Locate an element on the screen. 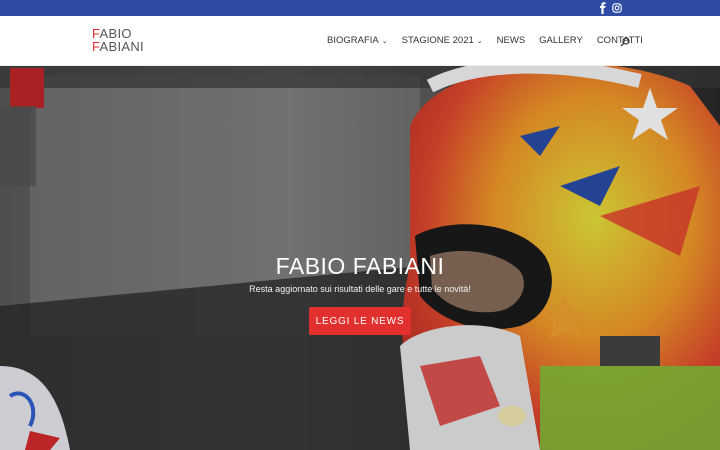 This screenshot has width=720, height=450. nav-label: GALLERY is located at coordinates (561, 40).